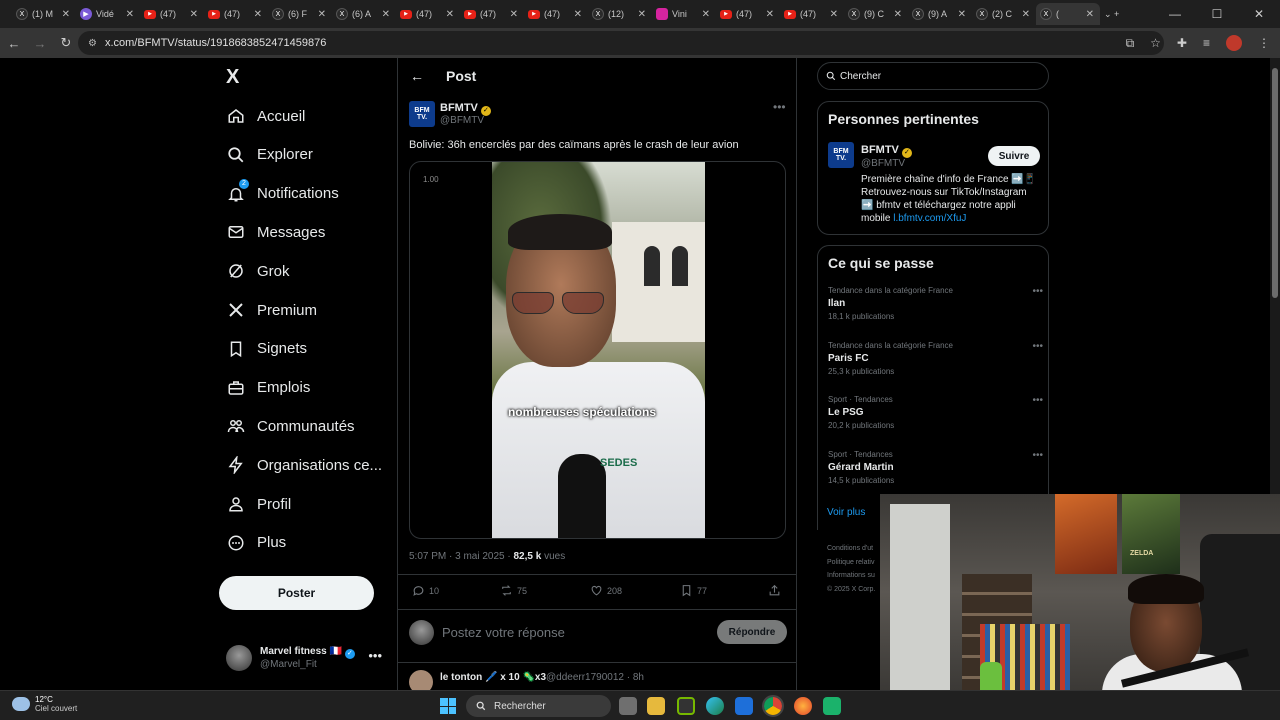  What do you see at coordinates (44, 14) in the screenshot?
I see `browser-tab: X (1) M ✕` at bounding box center [44, 14].